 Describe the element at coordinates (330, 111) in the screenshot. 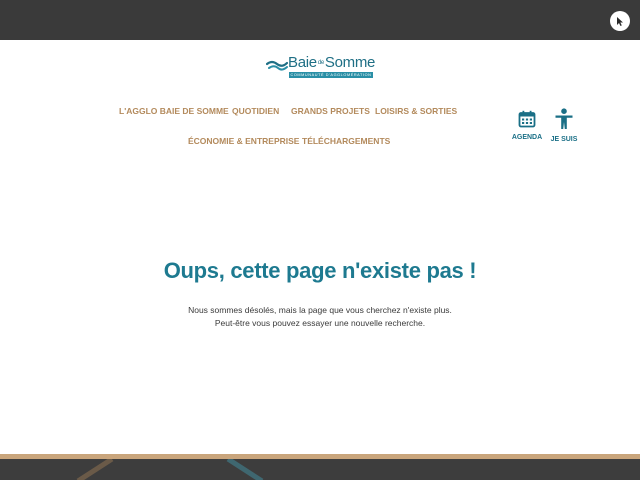

I see `nav-item-grands-projets: GRANDS PROJETS` at that location.